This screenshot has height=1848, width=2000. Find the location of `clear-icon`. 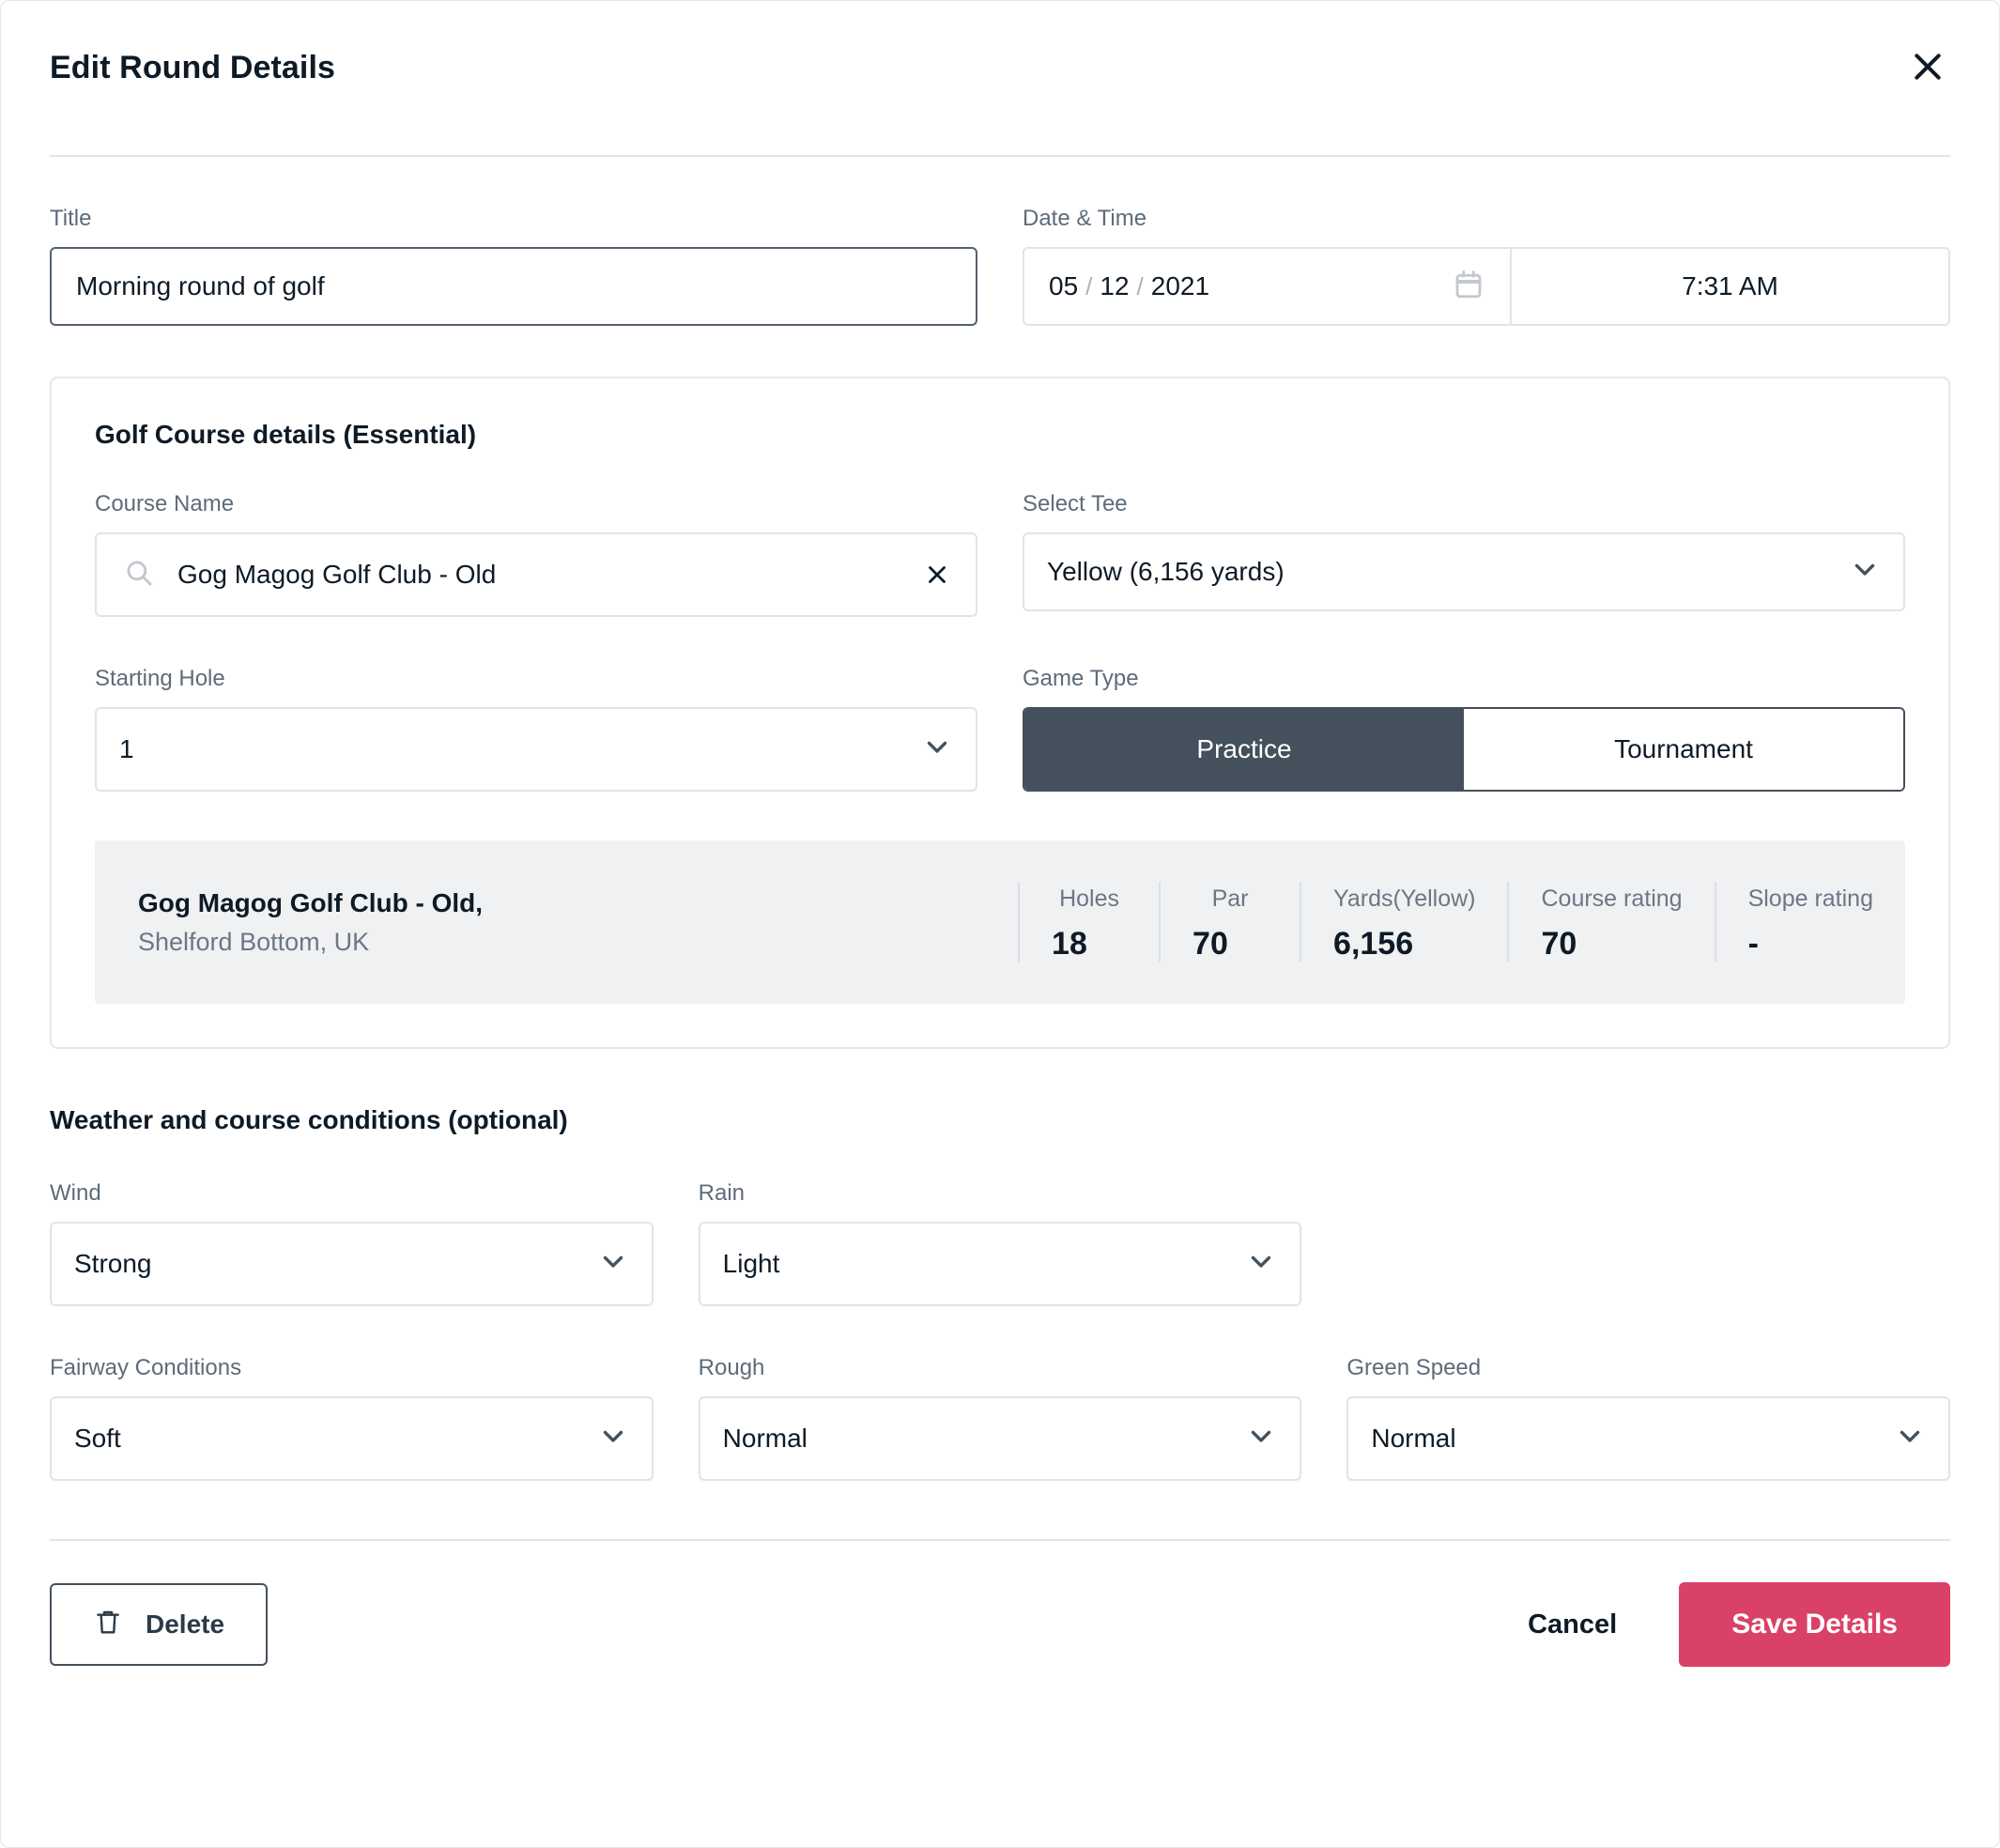

clear-icon is located at coordinates (937, 575).